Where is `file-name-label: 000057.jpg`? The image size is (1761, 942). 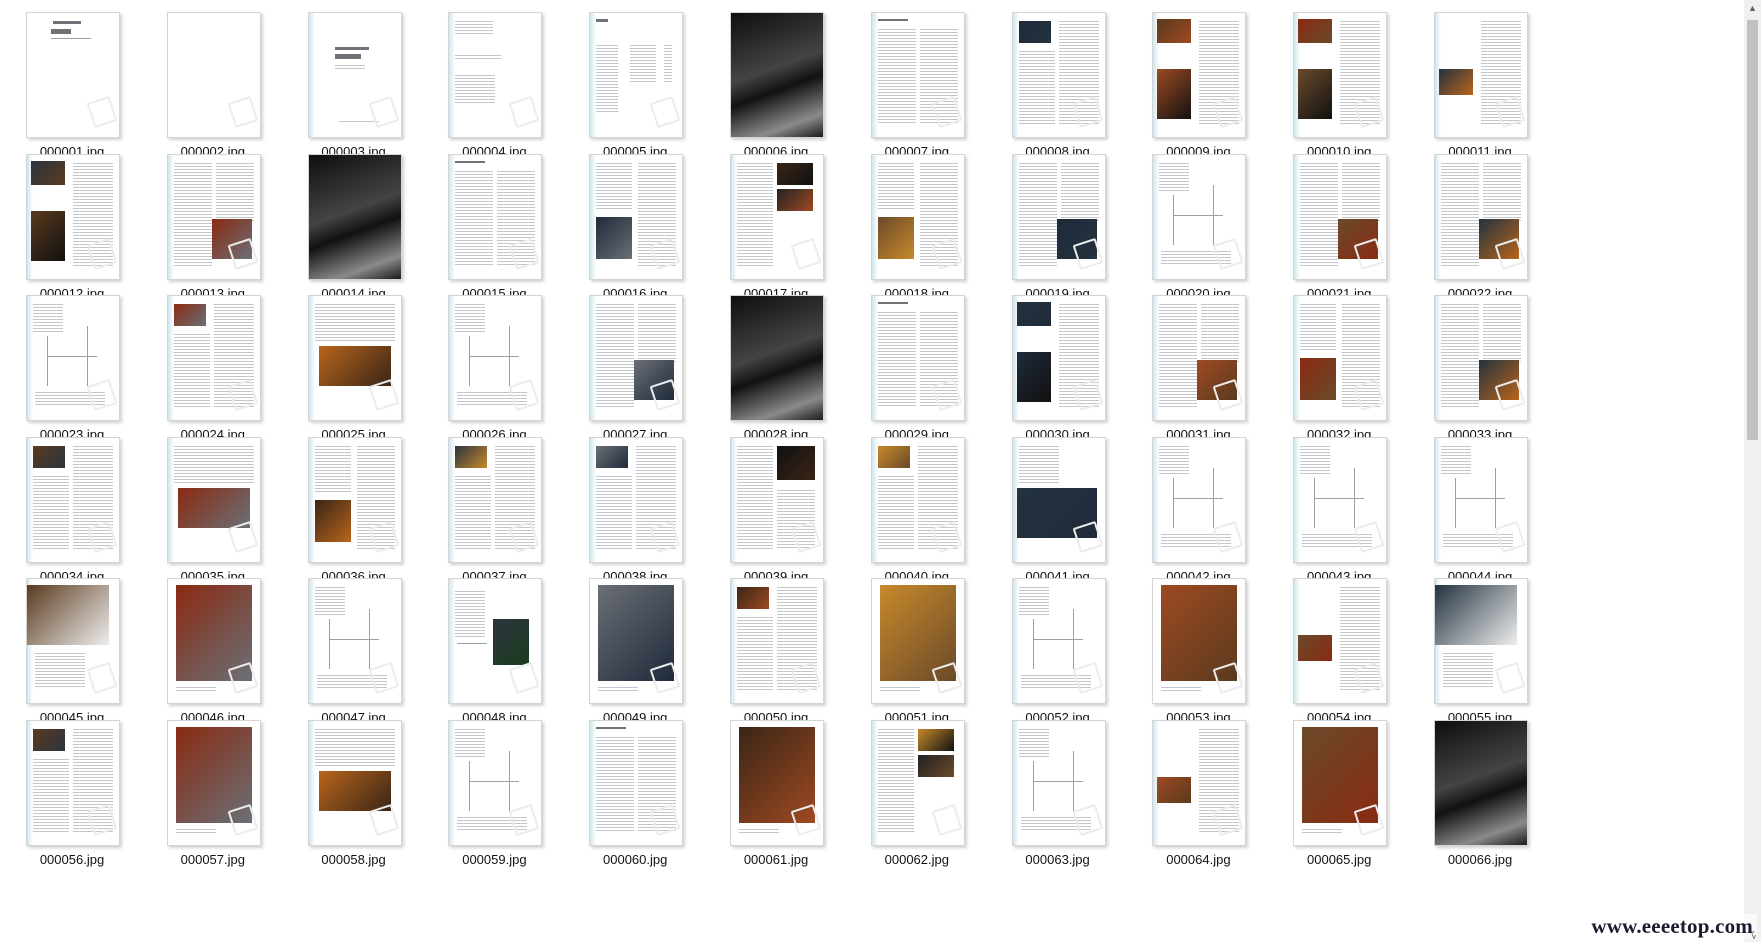
file-name-label: 000057.jpg is located at coordinates (213, 859).